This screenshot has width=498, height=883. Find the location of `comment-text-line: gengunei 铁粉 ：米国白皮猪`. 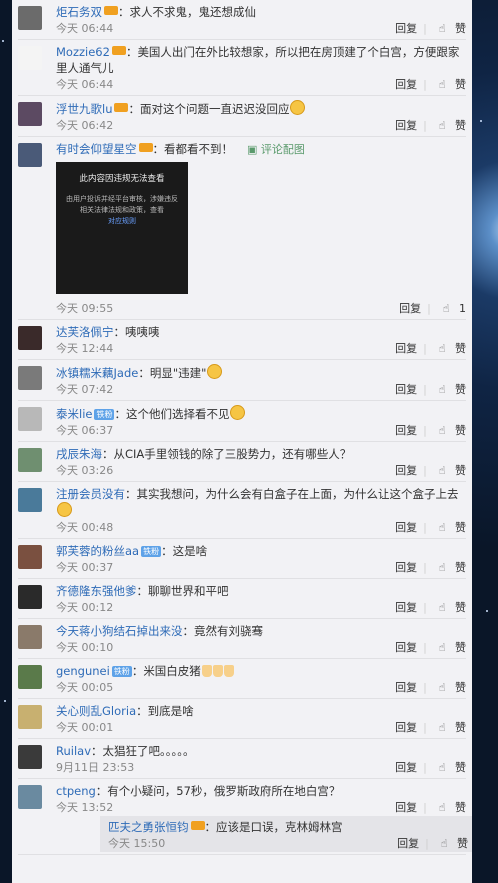

comment-text-line: gengunei 铁粉 ：米国白皮猪 is located at coordinates (261, 671).